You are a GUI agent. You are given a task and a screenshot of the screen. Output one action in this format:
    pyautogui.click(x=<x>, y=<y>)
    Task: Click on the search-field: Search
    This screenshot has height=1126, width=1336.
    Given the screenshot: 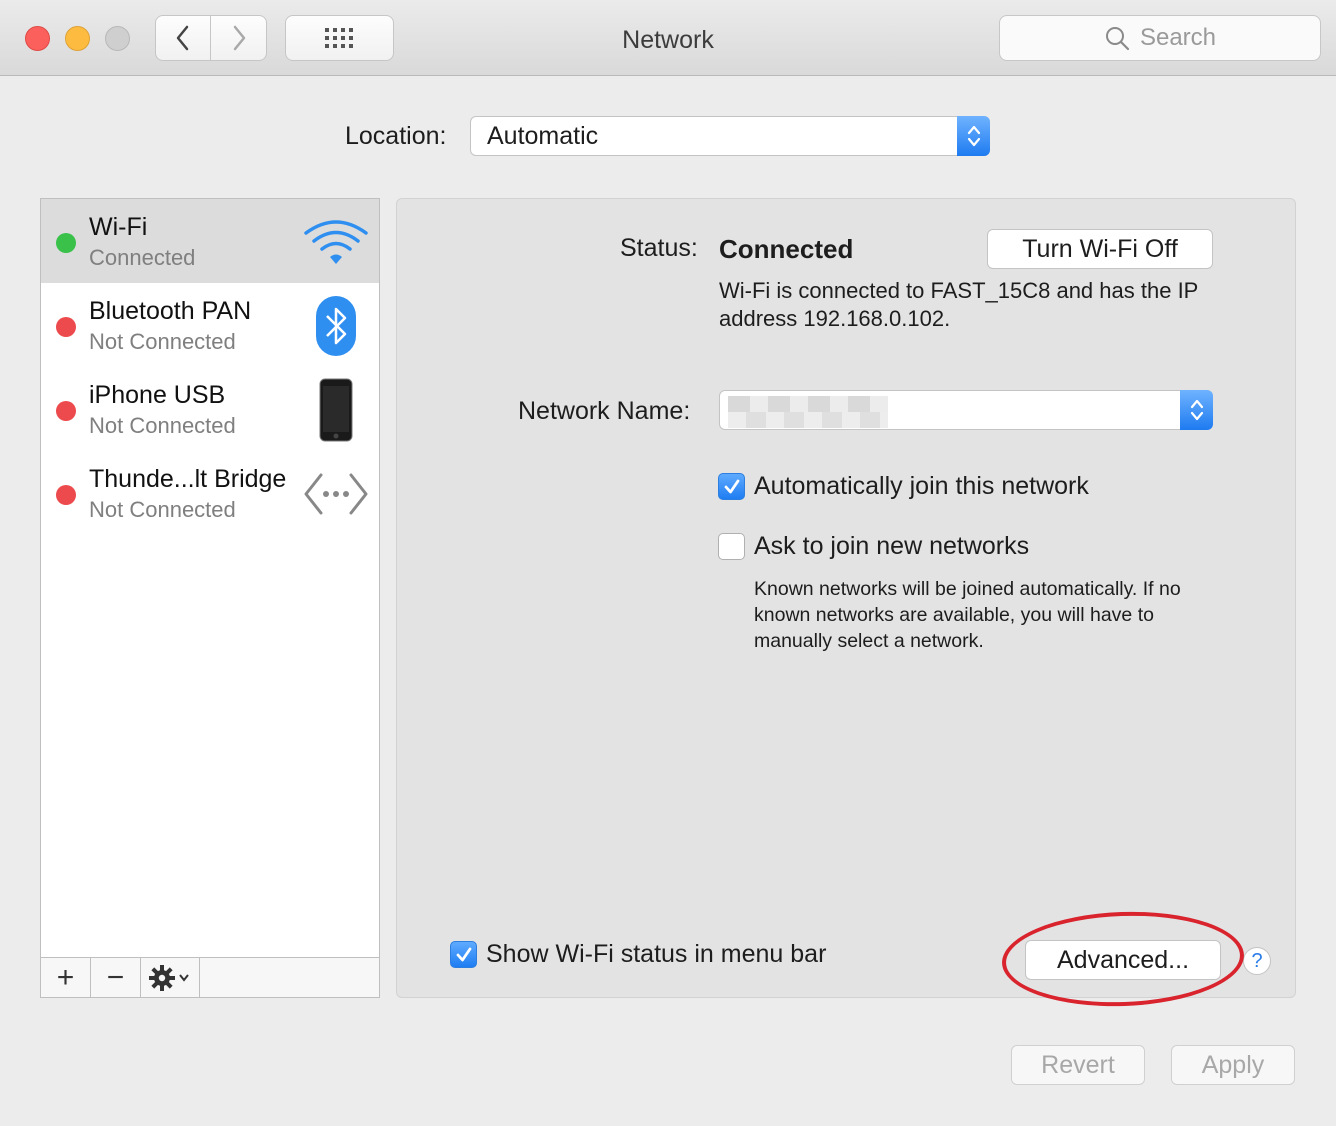 What is the action you would take?
    pyautogui.click(x=1160, y=38)
    